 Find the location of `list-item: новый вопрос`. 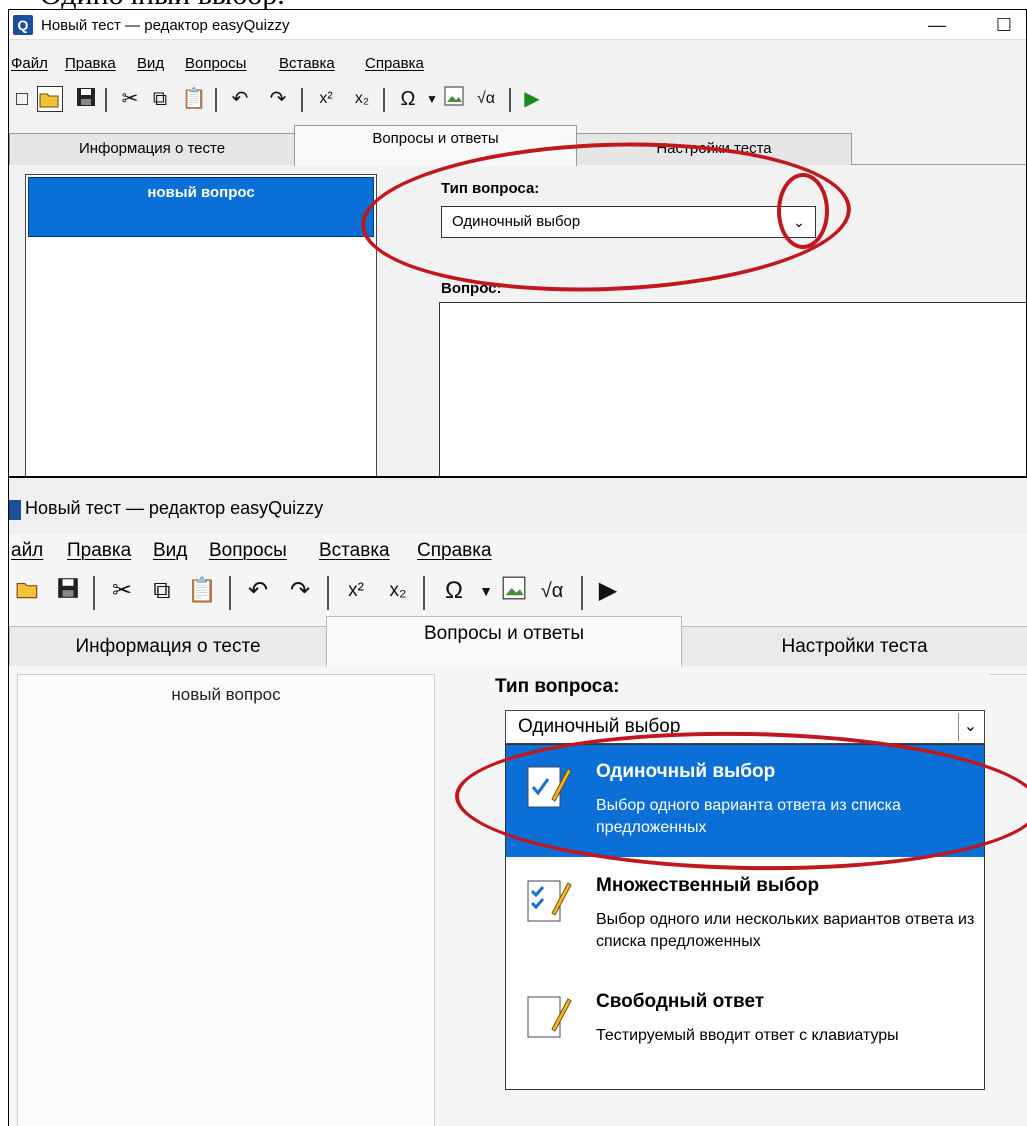

list-item: новый вопрос is located at coordinates (226, 695).